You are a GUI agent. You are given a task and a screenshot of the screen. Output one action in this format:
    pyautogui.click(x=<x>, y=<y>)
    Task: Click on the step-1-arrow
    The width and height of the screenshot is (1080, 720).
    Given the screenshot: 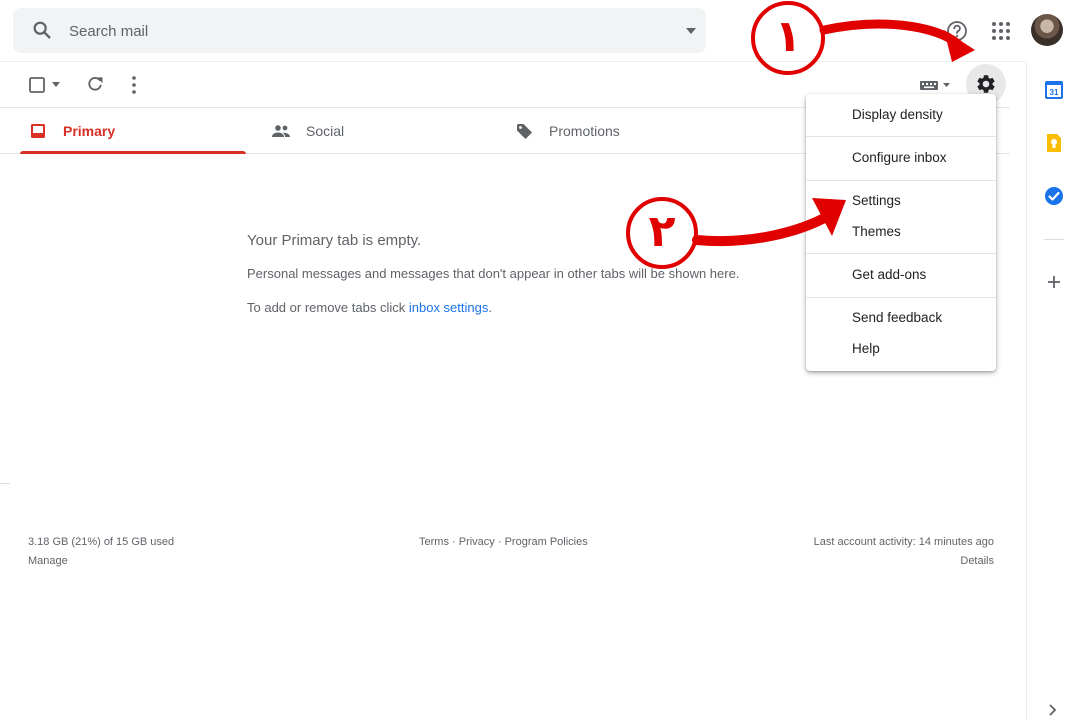 What is the action you would take?
    pyautogui.click(x=891, y=34)
    